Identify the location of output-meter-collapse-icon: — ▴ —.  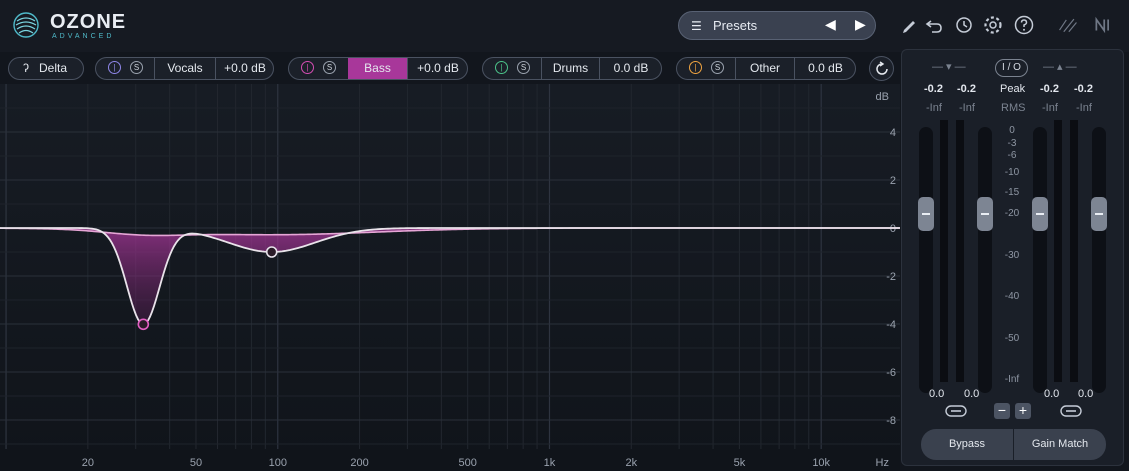
(1060, 66).